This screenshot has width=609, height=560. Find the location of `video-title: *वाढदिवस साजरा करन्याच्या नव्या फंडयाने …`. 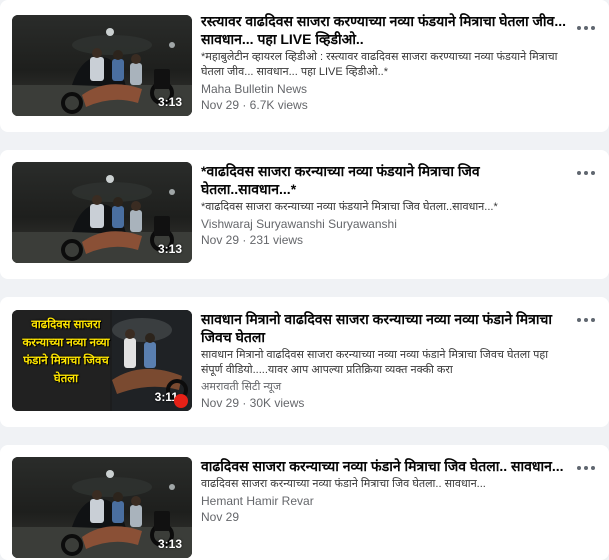

video-title: *वाढदिवस साजरा करन्याच्या नव्या फंडयाने … is located at coordinates (385, 180).